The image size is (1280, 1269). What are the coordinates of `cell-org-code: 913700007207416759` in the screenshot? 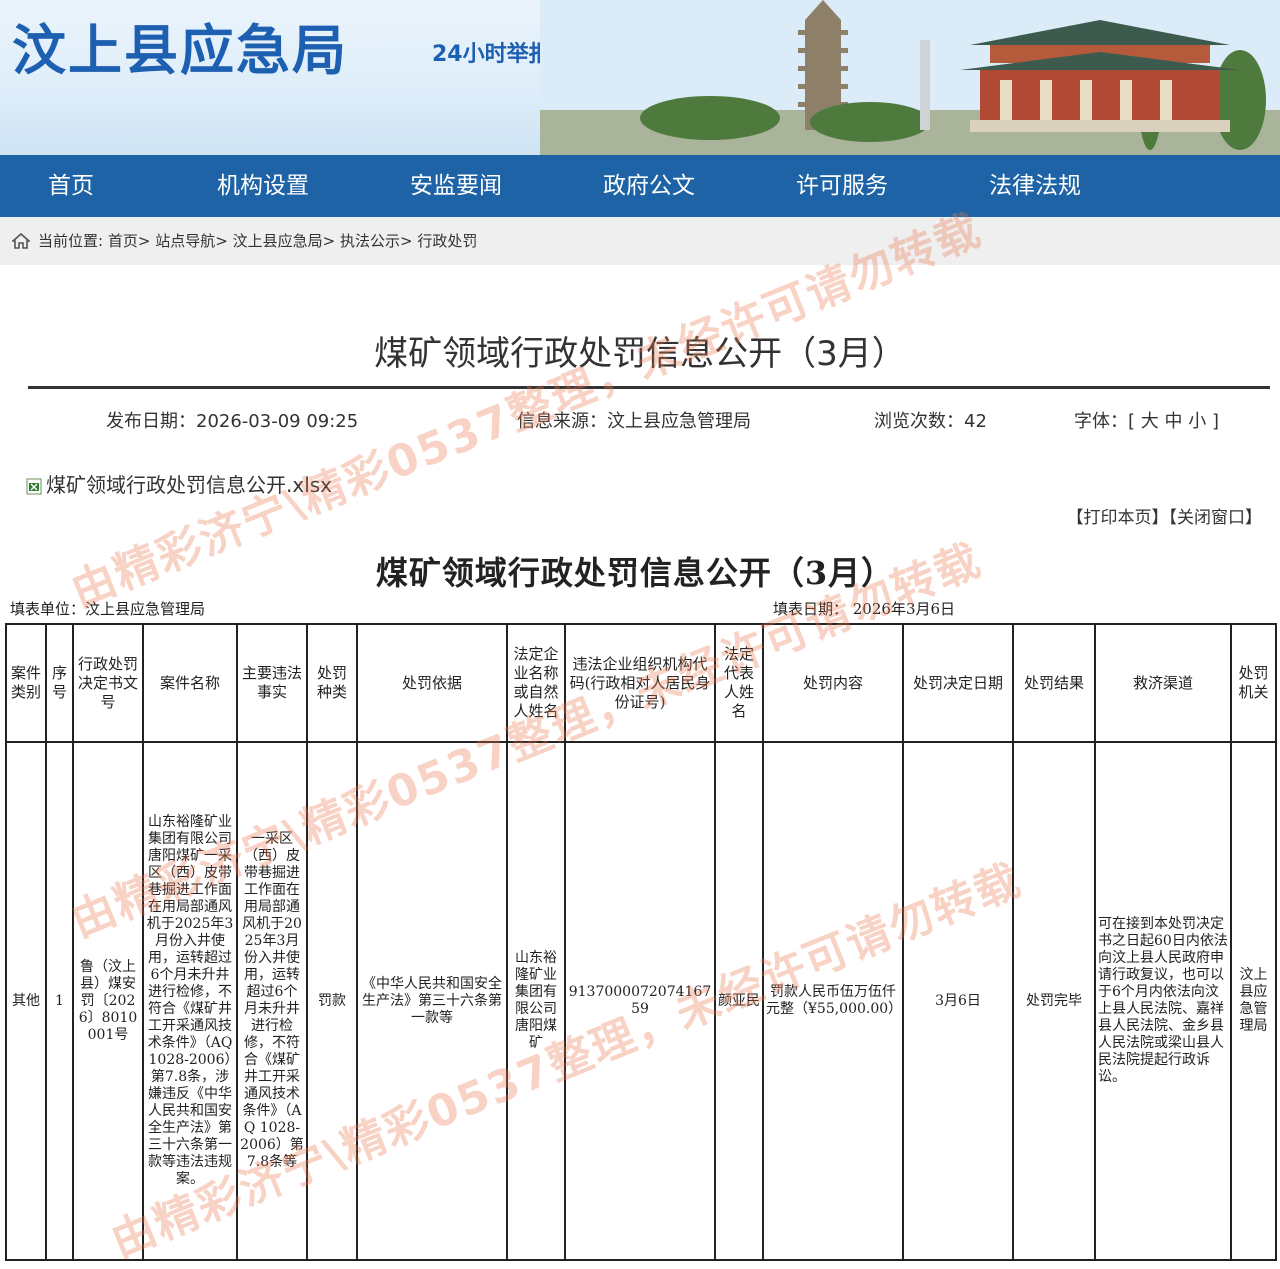 It's located at (640, 1001).